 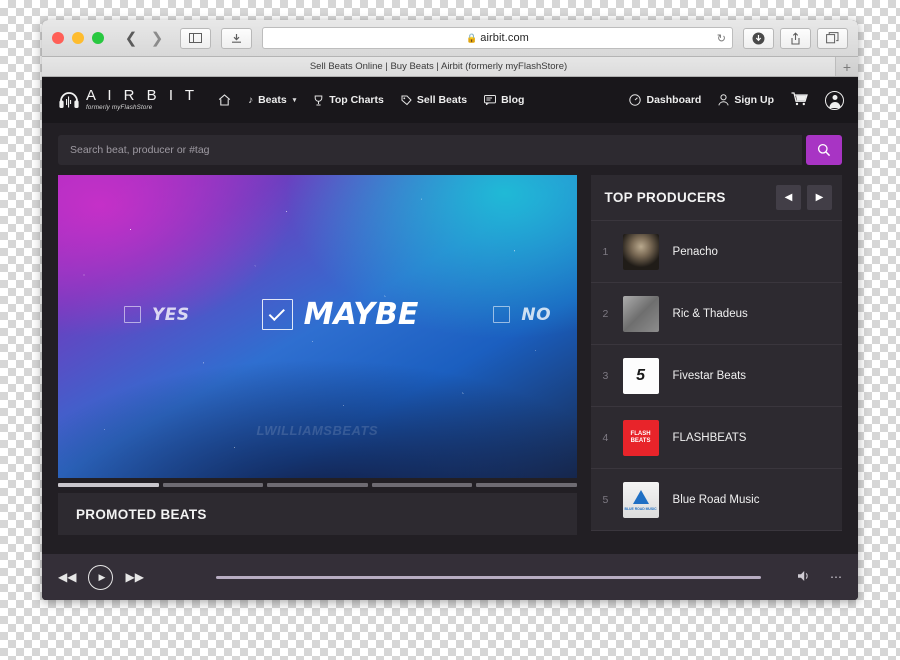 I want to click on audio-player-bar: ◀◀ ▶ ▶▶ ⋯, so click(x=450, y=577).